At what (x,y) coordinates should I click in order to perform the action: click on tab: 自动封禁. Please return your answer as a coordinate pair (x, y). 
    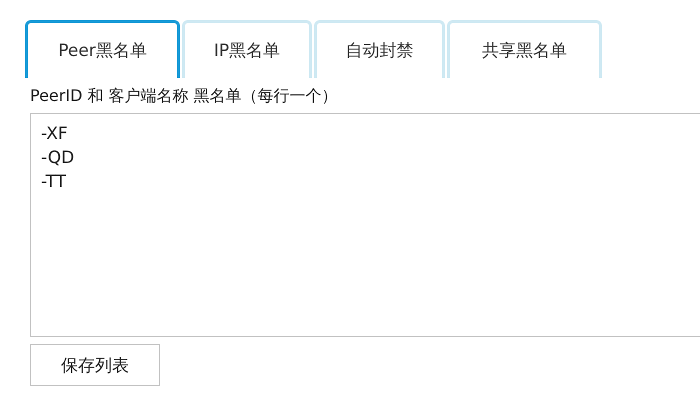
    Looking at the image, I should click on (379, 49).